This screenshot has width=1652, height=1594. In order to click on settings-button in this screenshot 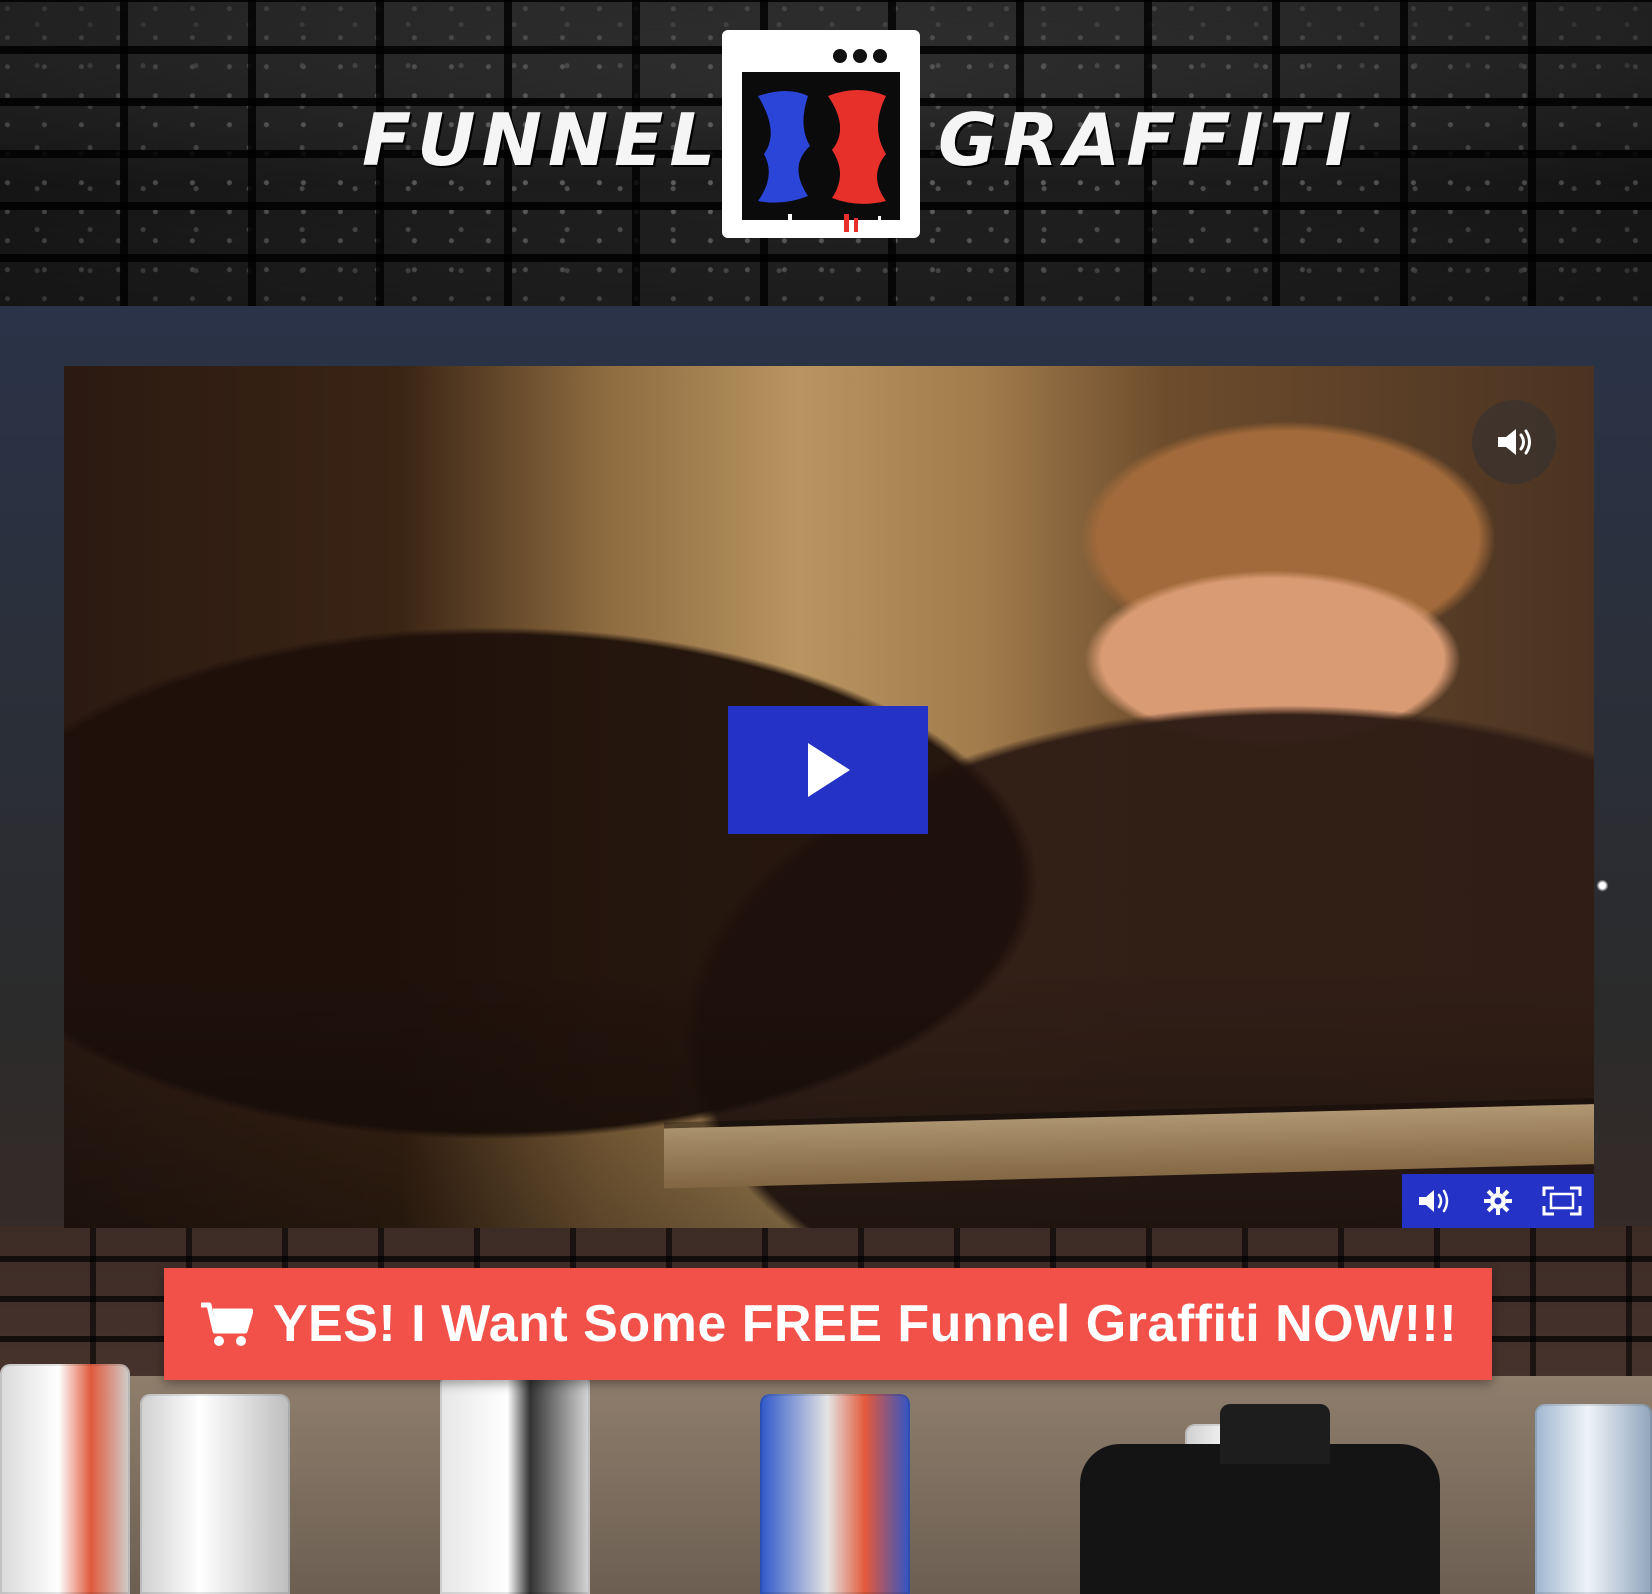, I will do `click(1498, 1201)`.